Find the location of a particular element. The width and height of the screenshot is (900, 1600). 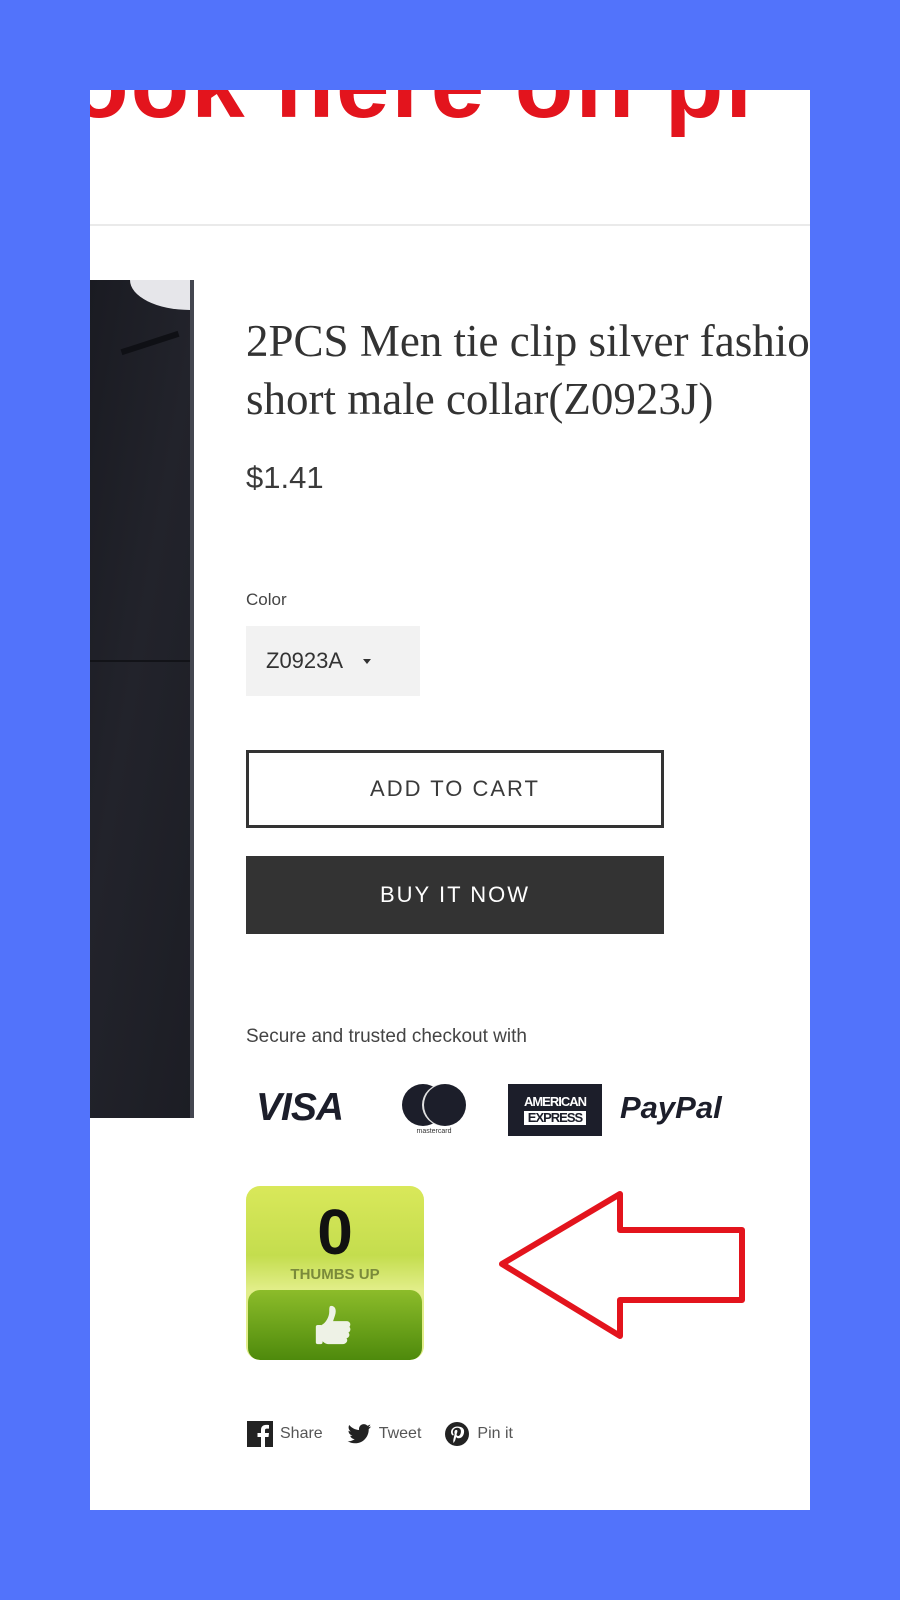

jacket-seam is located at coordinates (142, 661).